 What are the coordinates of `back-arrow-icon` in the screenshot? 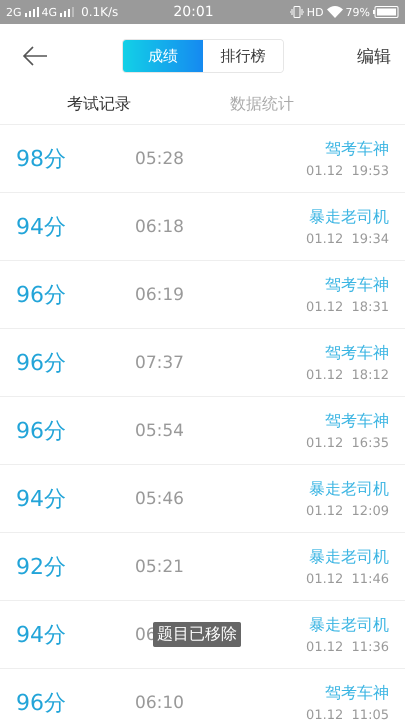 It's located at (35, 56).